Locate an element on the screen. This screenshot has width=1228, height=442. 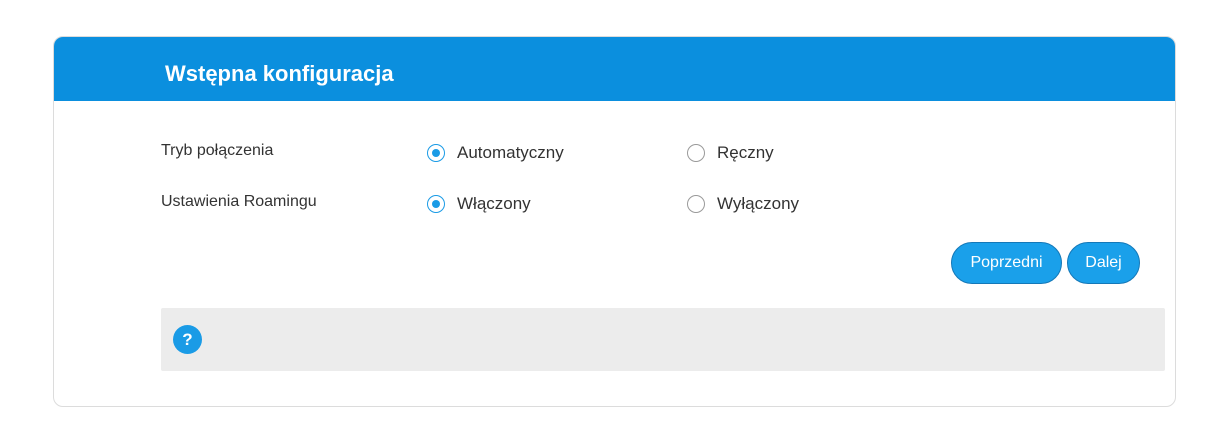
radio-roaming-on-indicator is located at coordinates (436, 204).